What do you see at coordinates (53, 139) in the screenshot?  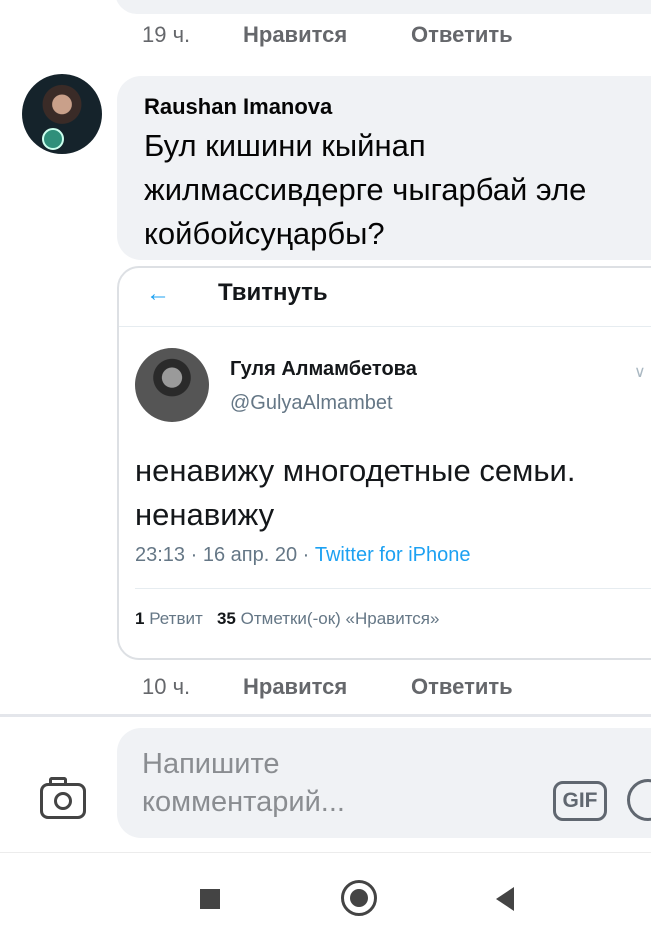 I see `avatar-badge` at bounding box center [53, 139].